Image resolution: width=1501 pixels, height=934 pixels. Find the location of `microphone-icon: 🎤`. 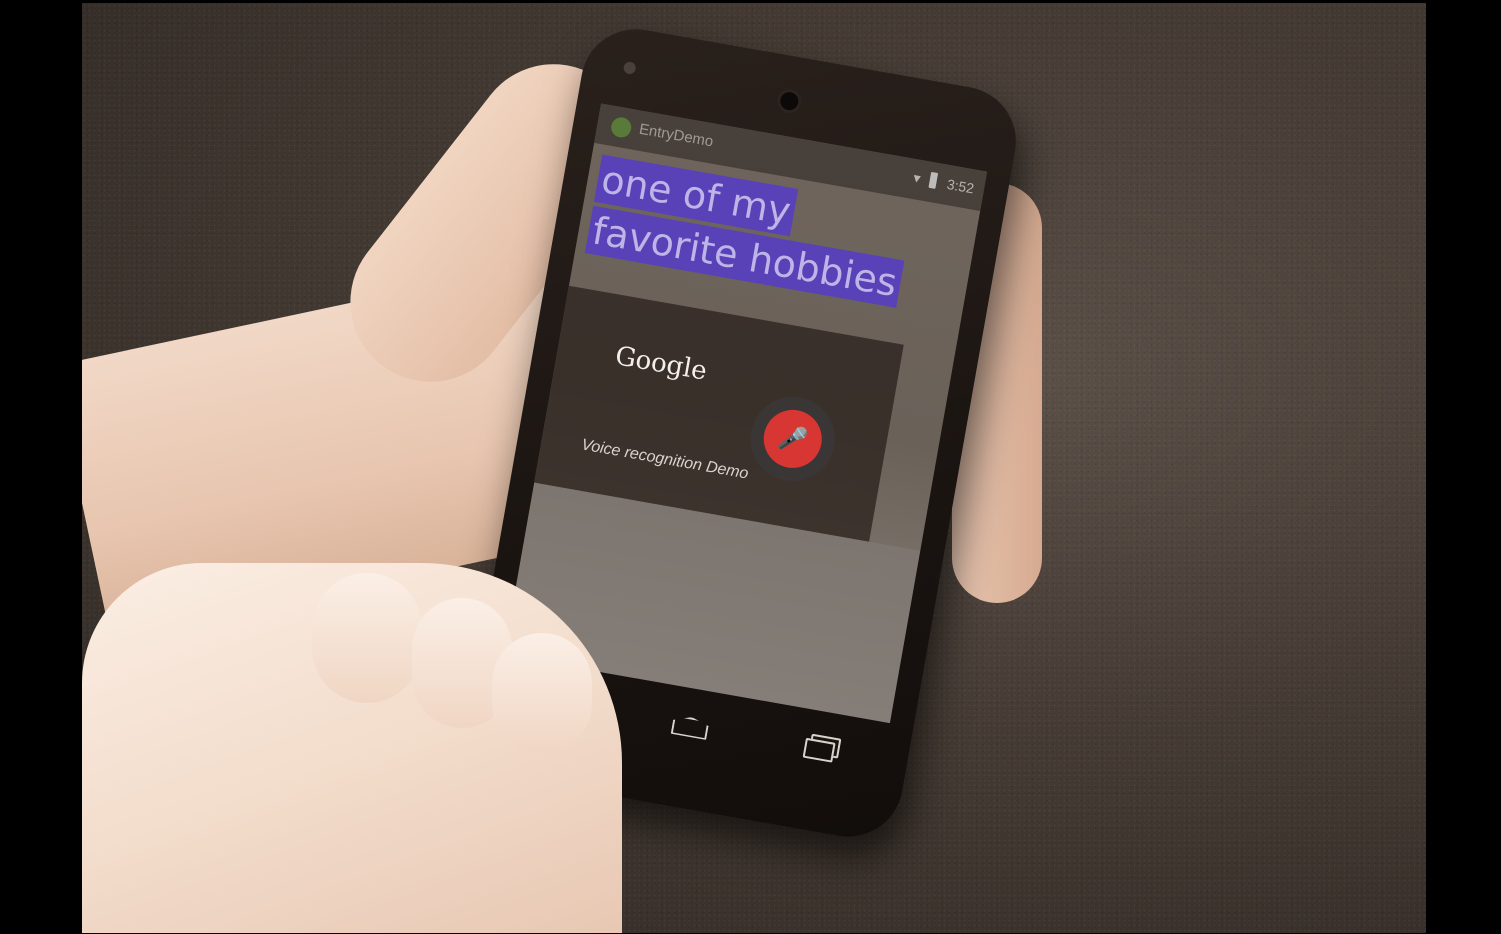

microphone-icon: 🎤 is located at coordinates (792, 439).